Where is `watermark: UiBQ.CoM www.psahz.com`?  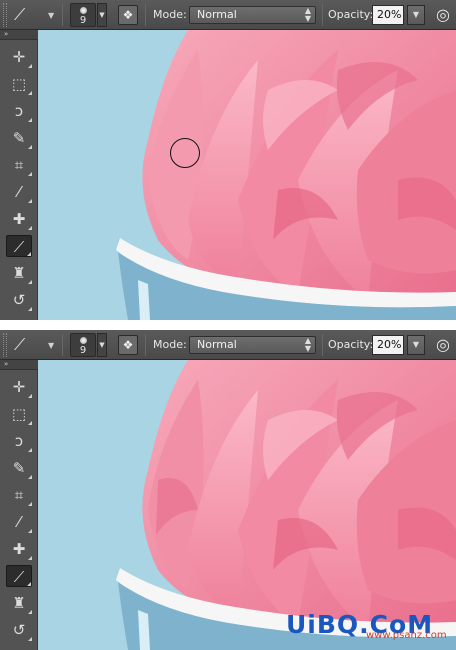
watermark: UiBQ.CoM www.psahz.com is located at coordinates (371, 630).